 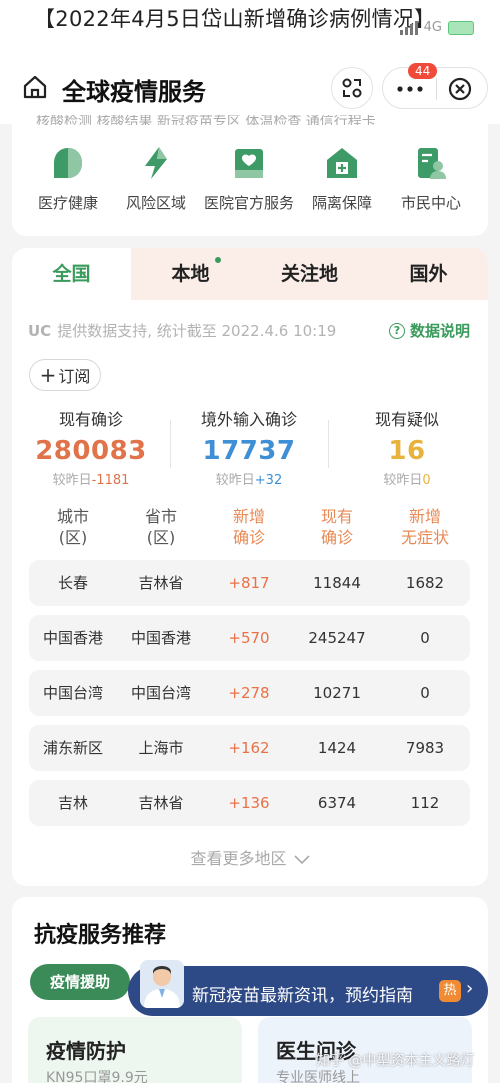 I want to click on cell-new-asymptomatic: 112, so click(x=425, y=803).